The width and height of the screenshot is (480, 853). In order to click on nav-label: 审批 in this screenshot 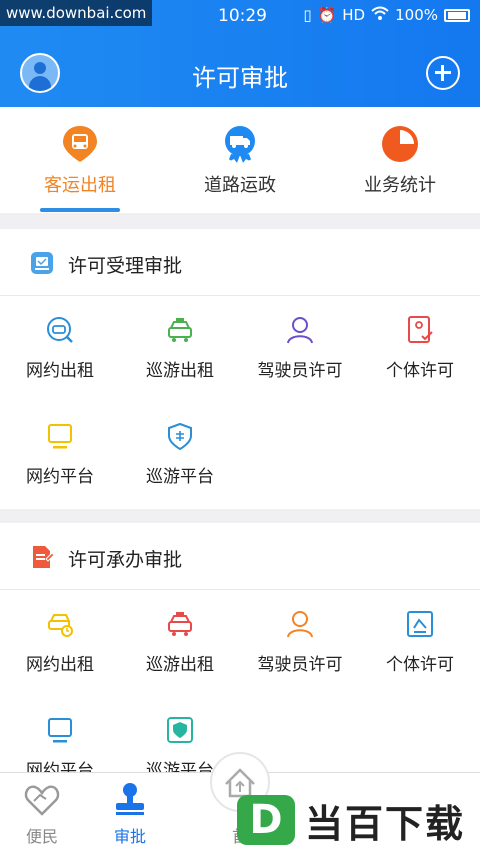, I will do `click(129, 836)`.